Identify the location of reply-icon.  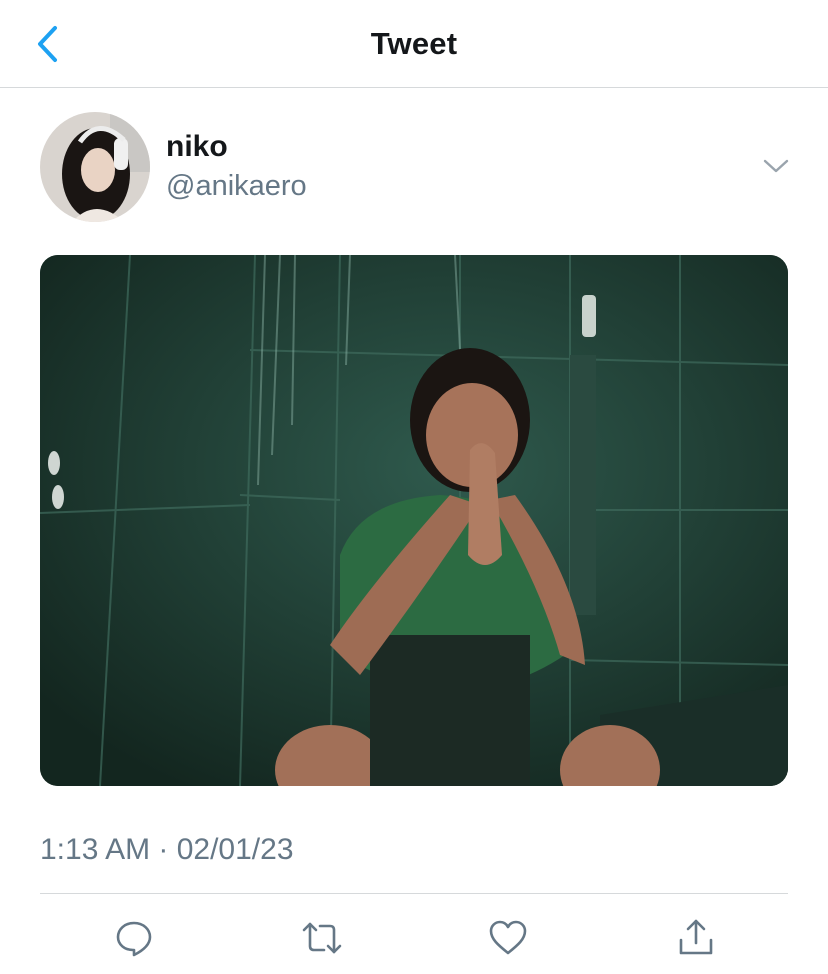
(134, 939).